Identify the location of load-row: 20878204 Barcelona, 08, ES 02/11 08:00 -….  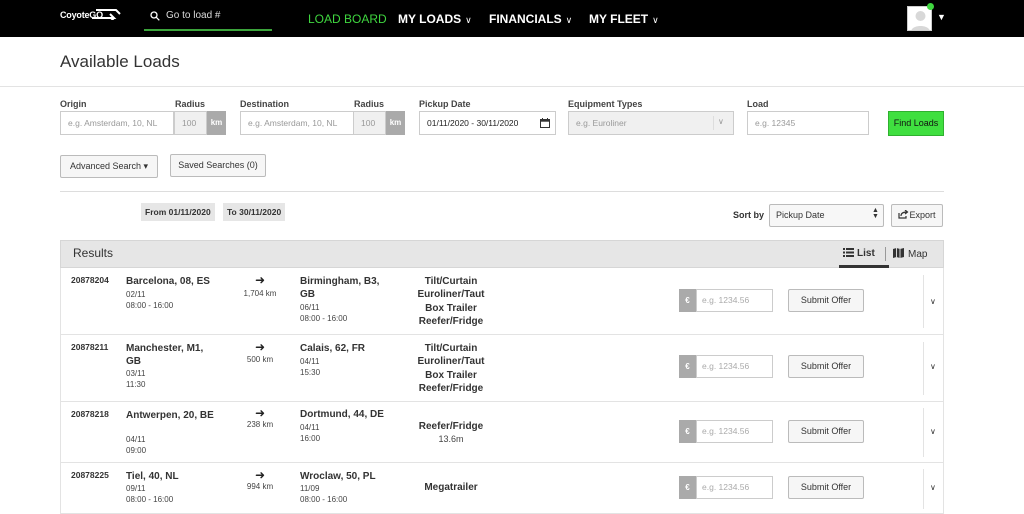
(502, 301).